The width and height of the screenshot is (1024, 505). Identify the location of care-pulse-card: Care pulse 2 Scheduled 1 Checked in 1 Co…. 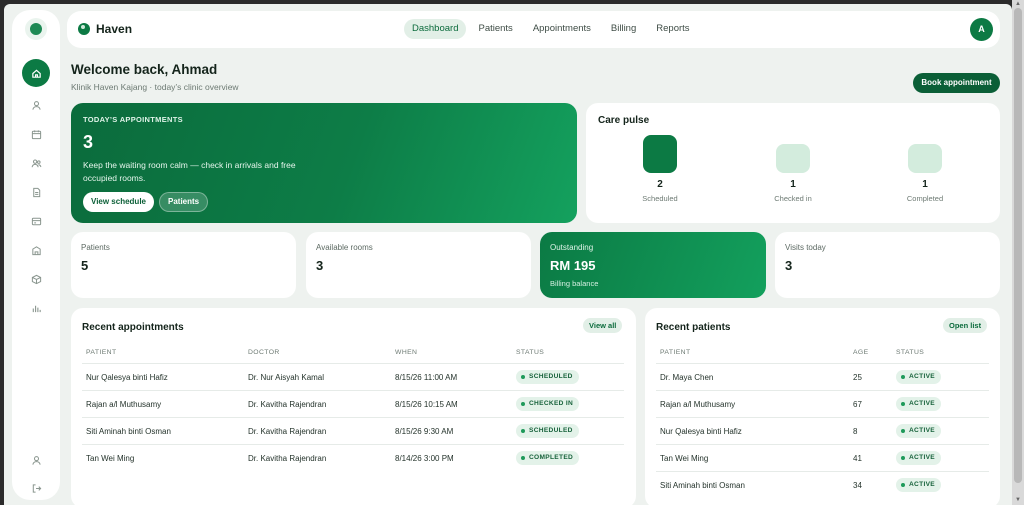
(793, 163).